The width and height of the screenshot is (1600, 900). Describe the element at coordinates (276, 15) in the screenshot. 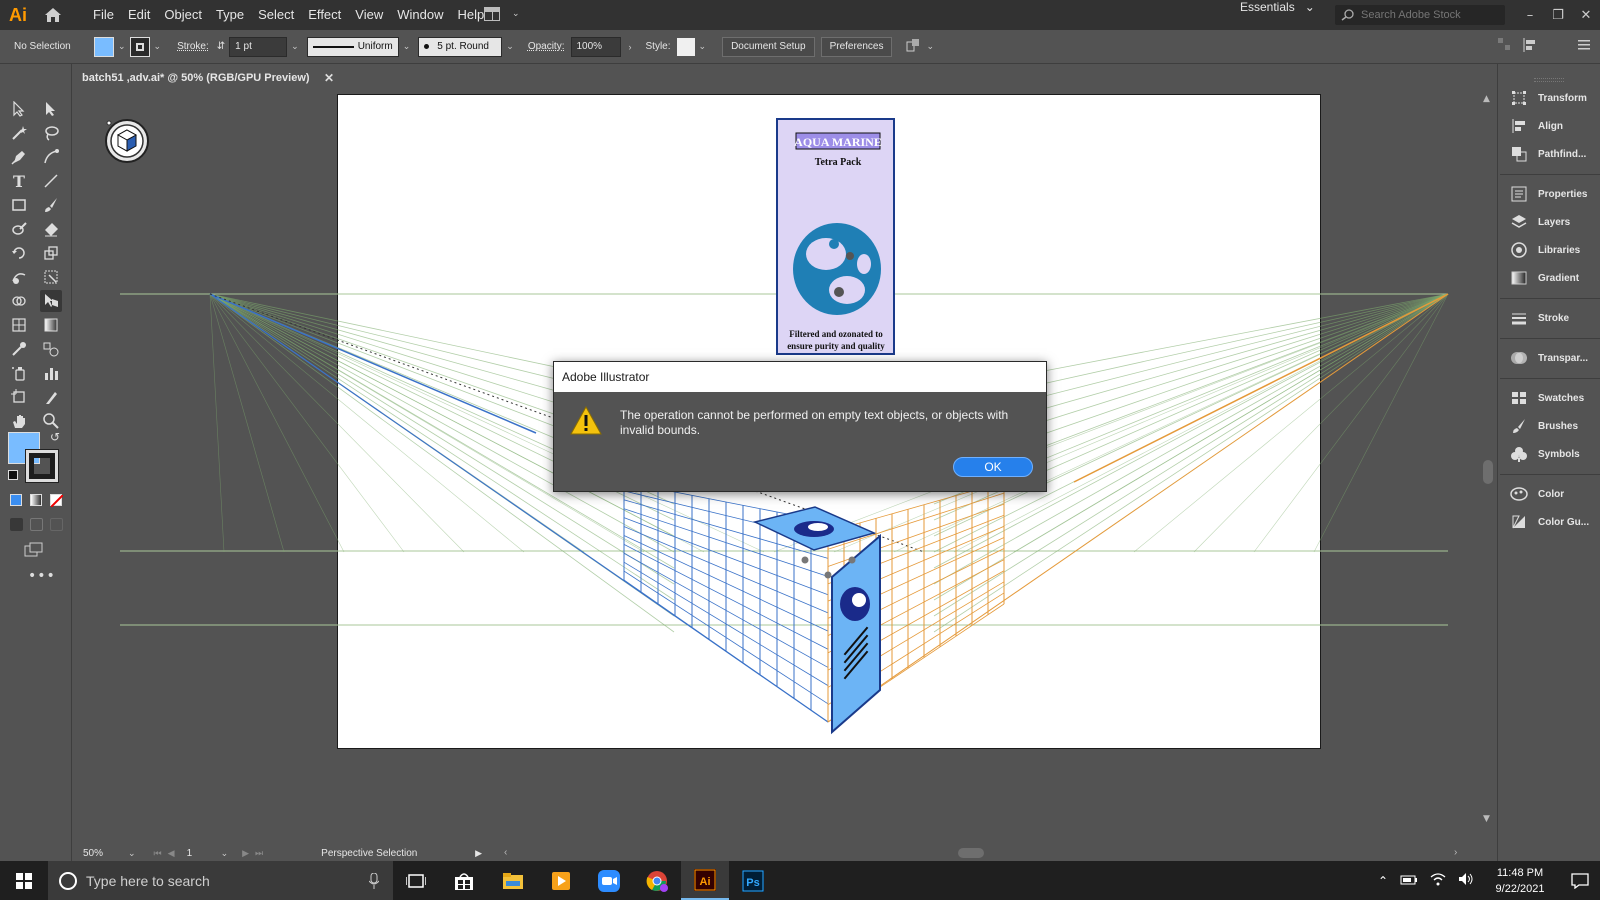

I see `menu-select: Select` at that location.